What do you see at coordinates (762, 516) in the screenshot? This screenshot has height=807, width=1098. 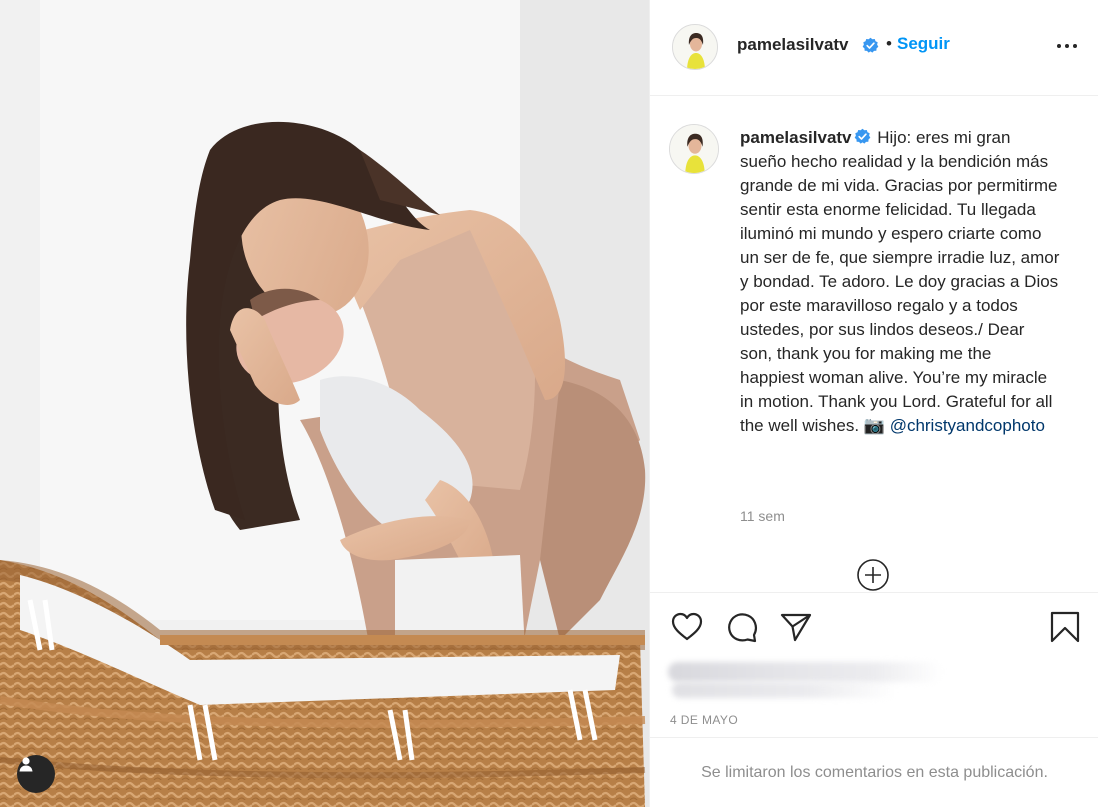 I see `post-time-ago: 11 sem` at bounding box center [762, 516].